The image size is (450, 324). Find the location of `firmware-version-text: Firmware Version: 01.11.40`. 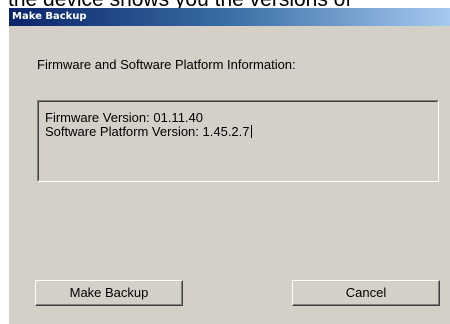

firmware-version-text: Firmware Version: 01.11.40 is located at coordinates (124, 117).